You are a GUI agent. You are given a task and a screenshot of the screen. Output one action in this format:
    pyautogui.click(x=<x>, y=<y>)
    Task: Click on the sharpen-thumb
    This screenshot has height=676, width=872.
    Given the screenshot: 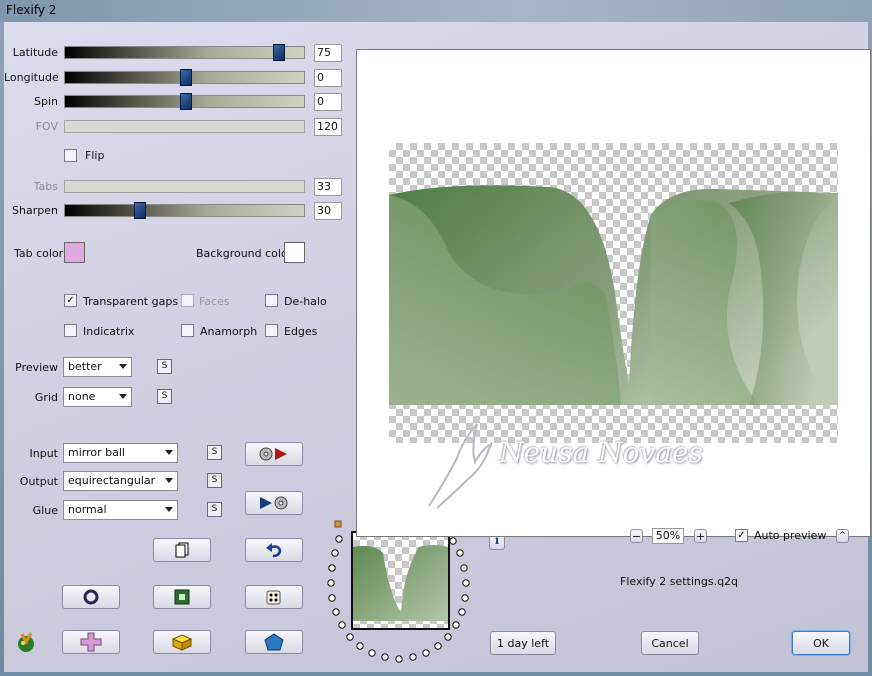 What is the action you would take?
    pyautogui.click(x=140, y=210)
    